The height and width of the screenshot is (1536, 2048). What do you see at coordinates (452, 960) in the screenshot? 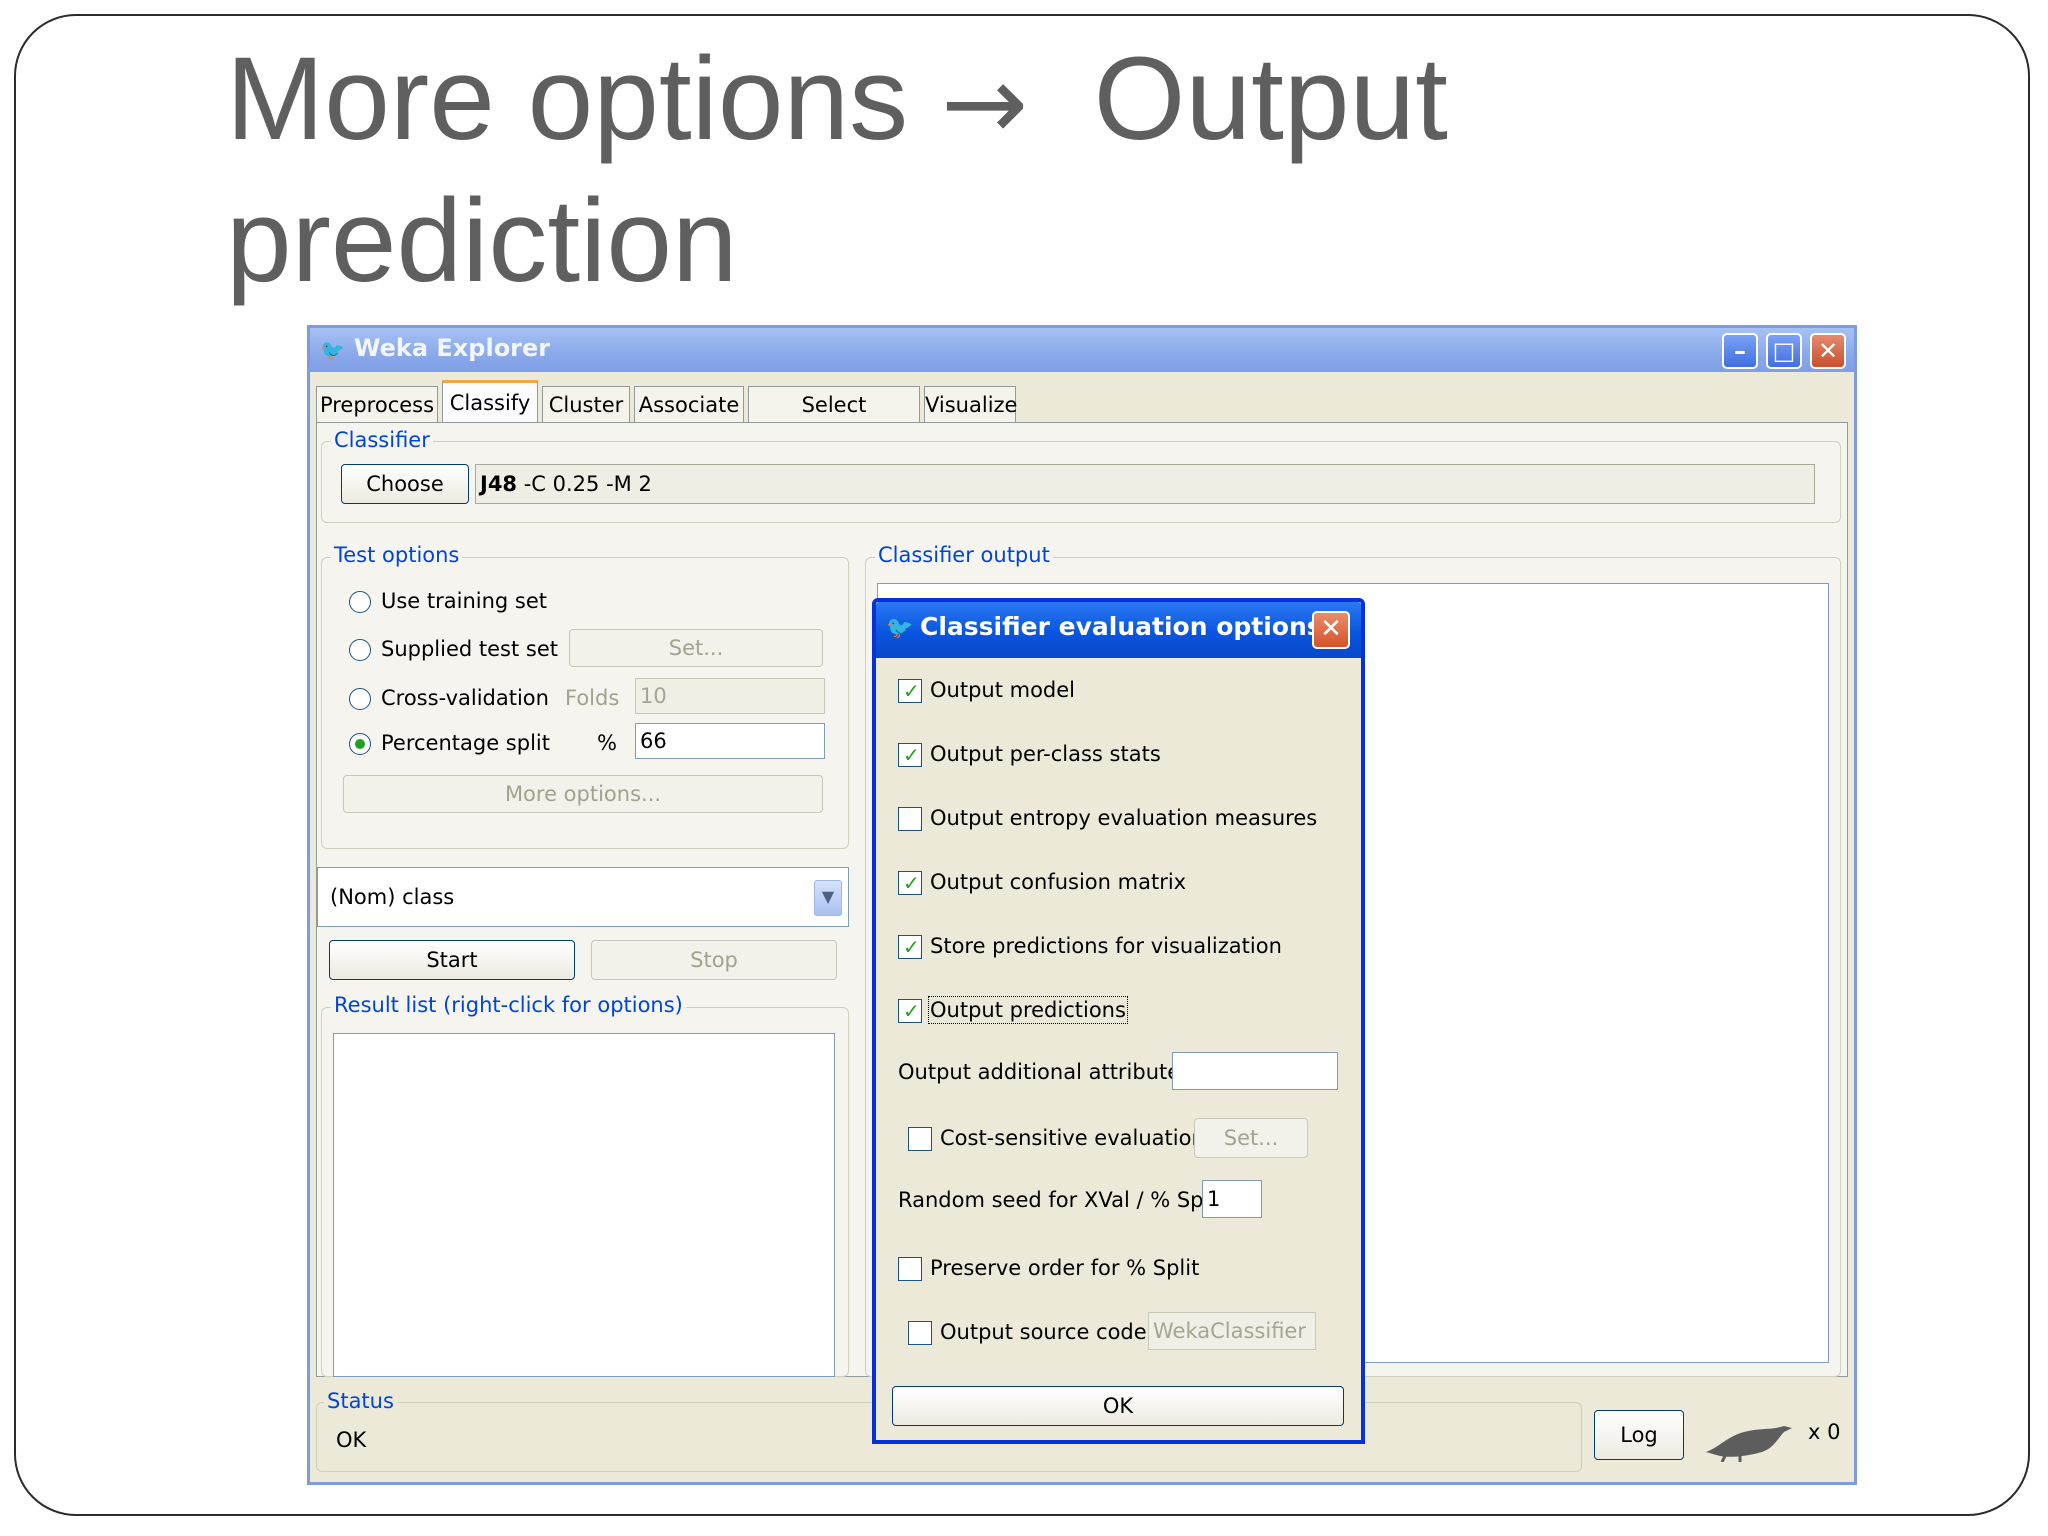
I see `start-button: Start` at bounding box center [452, 960].